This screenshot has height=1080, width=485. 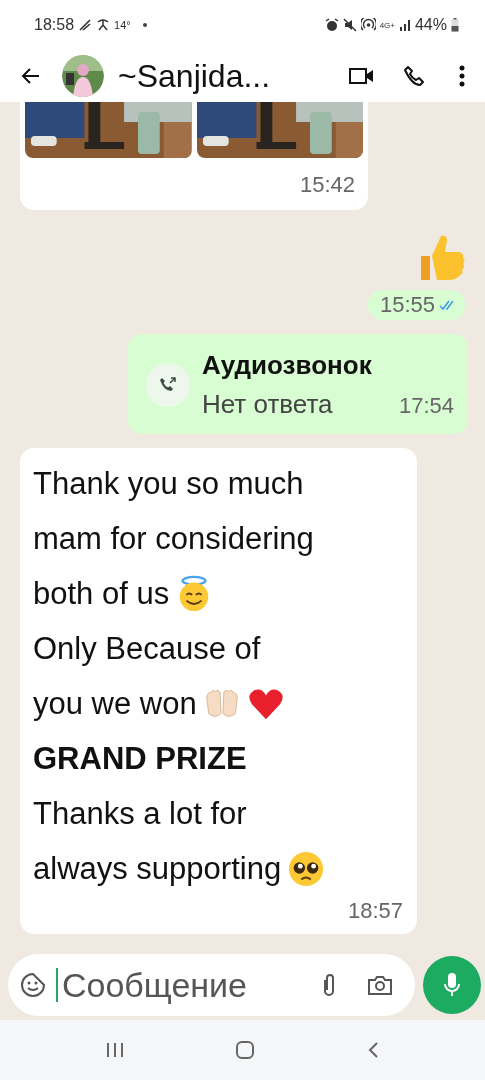 What do you see at coordinates (298, 384) in the screenshot?
I see `call-bubble: Аудиозвонок Нет ответа 17:54` at bounding box center [298, 384].